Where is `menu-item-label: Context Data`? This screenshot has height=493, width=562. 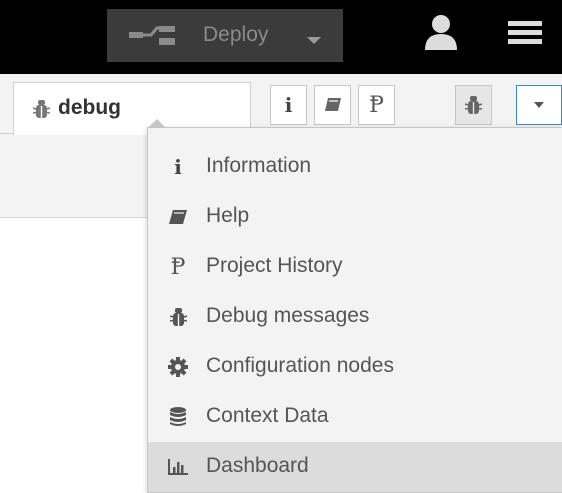 menu-item-label: Context Data is located at coordinates (267, 415).